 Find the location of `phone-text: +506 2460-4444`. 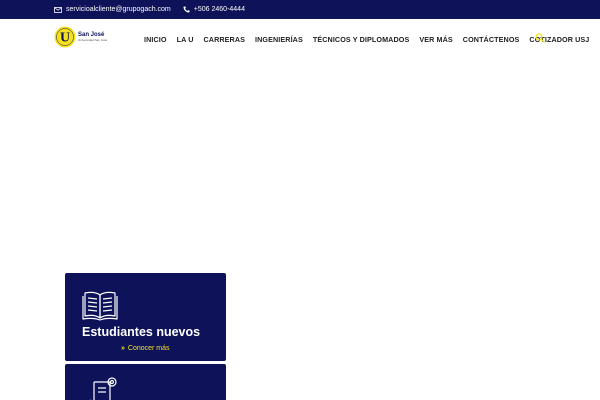

phone-text: +506 2460-4444 is located at coordinates (219, 9).